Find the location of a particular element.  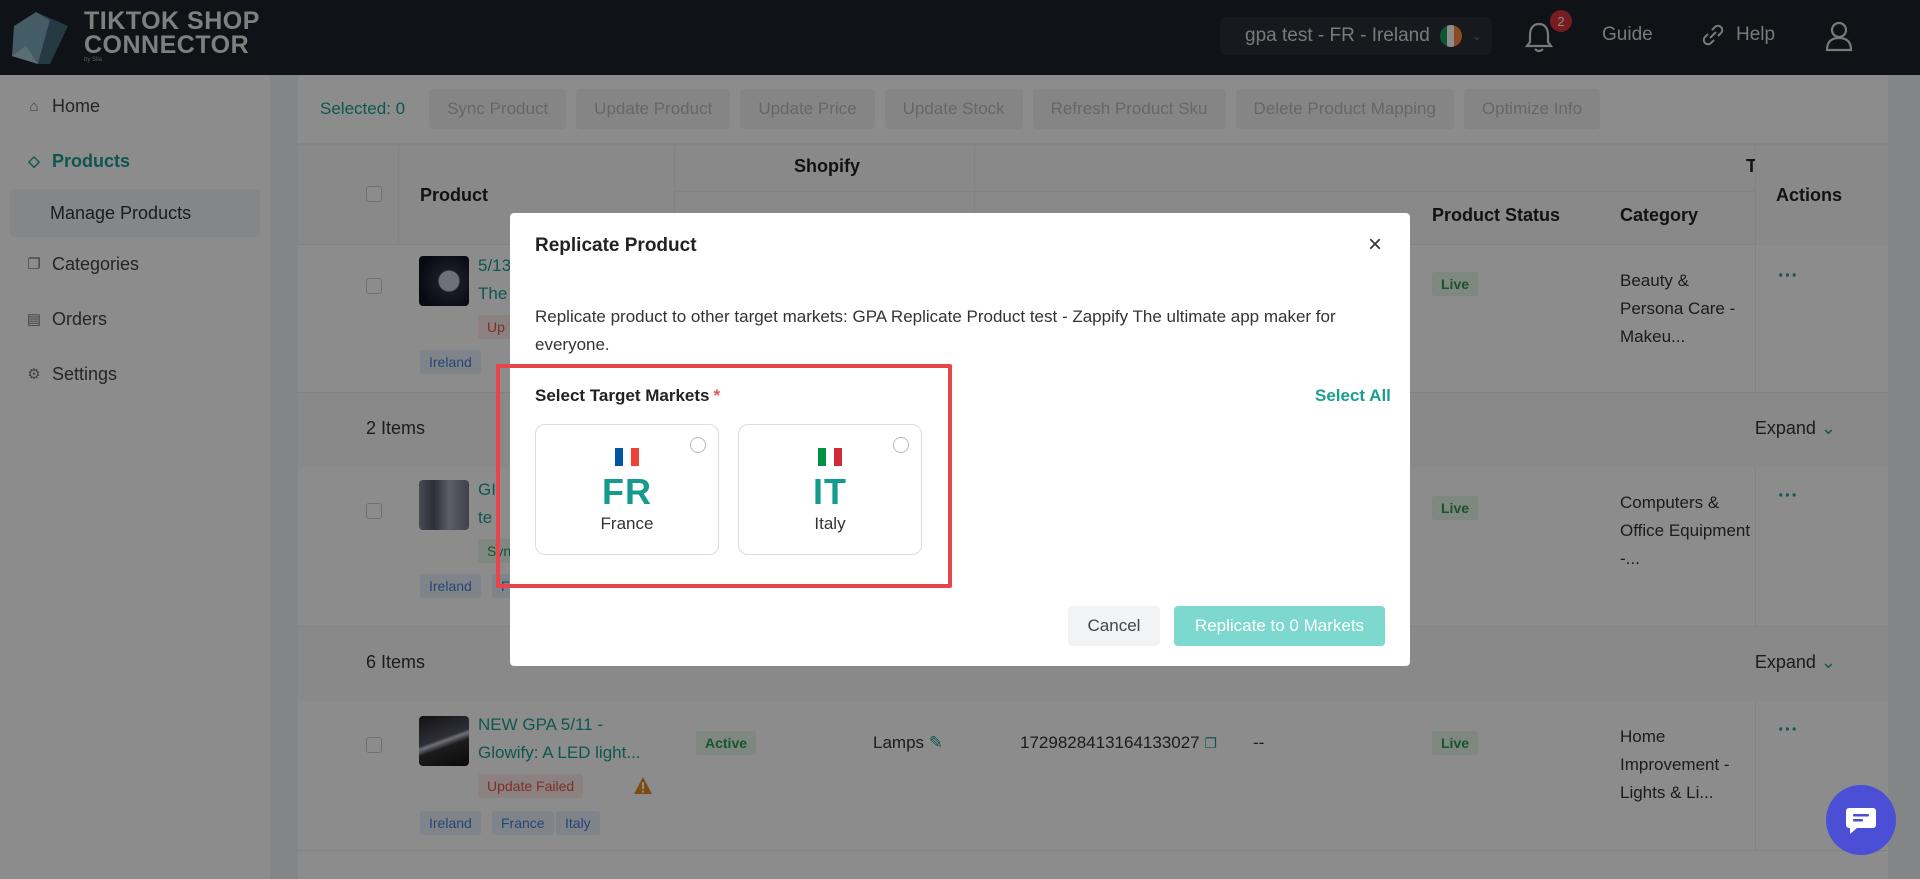

dialog-title: Replicate Product is located at coordinates (616, 245).